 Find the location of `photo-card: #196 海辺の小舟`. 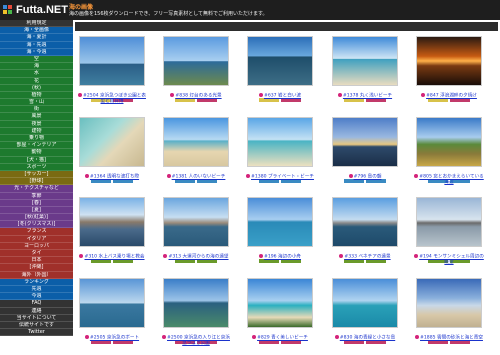

photo-card: #196 海辺の小舟 is located at coordinates (280, 230).